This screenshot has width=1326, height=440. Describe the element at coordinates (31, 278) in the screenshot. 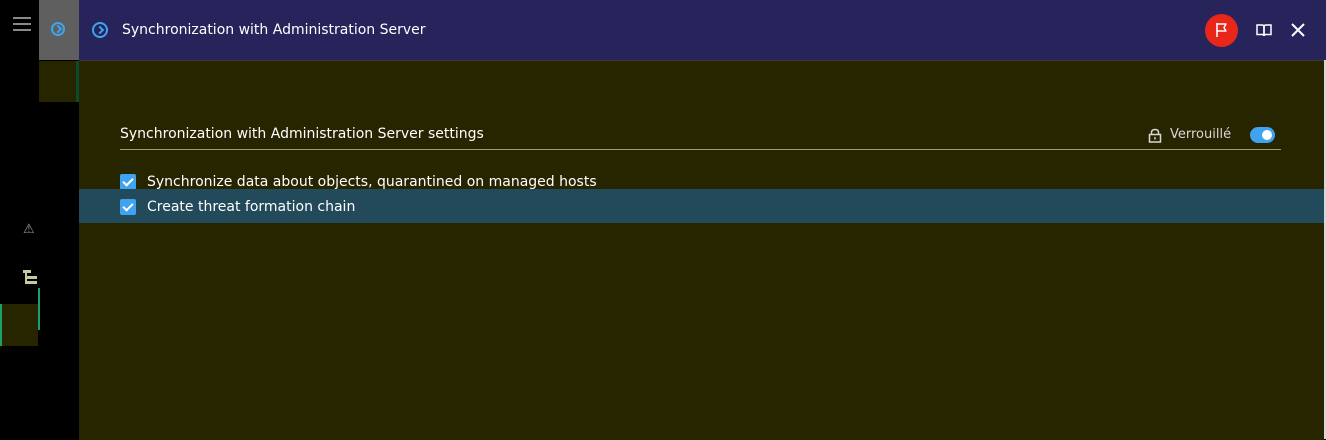

I see `tree-icon` at that location.